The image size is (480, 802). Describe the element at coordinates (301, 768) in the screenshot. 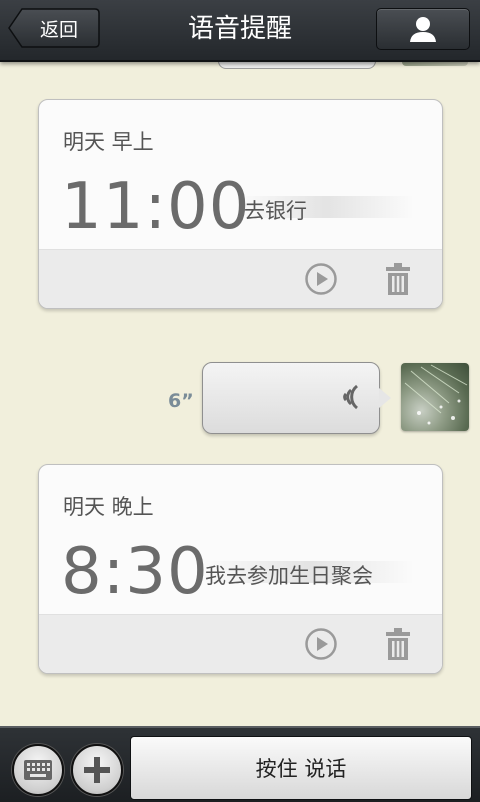

I see `hold-to-talk-button: 按住 说话` at that location.